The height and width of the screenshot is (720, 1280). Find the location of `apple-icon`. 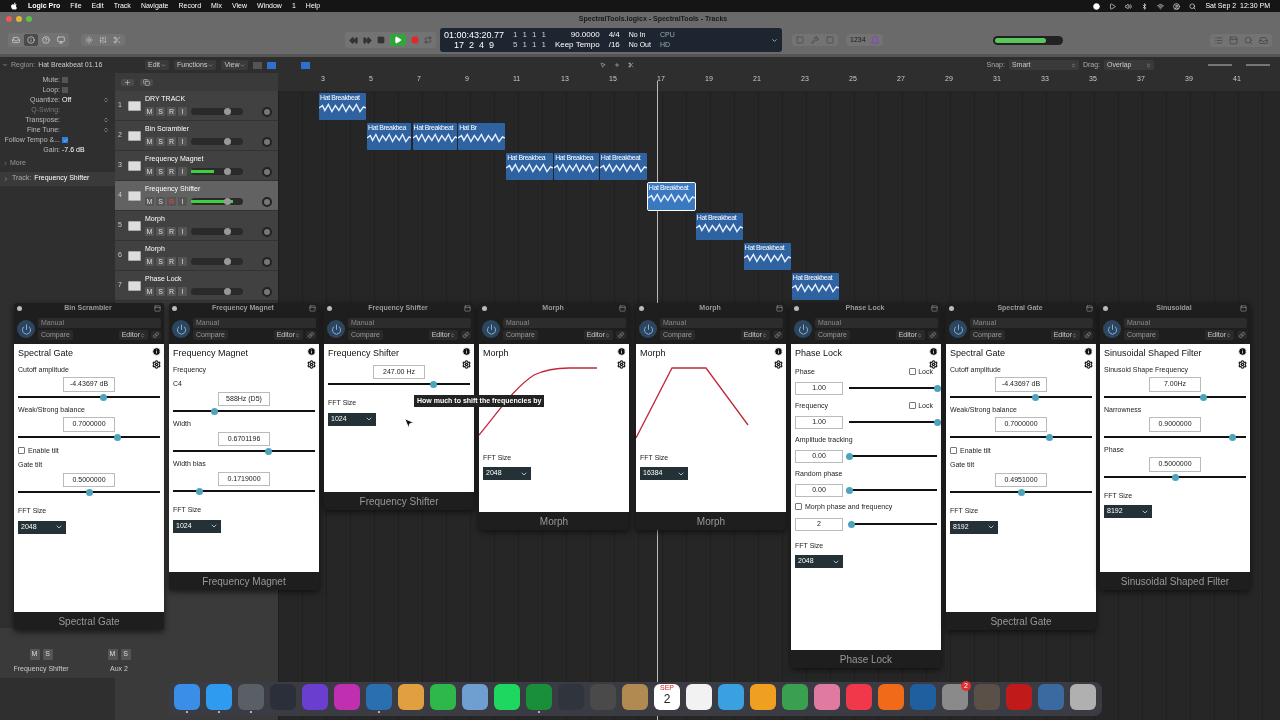

apple-icon is located at coordinates (14, 6).